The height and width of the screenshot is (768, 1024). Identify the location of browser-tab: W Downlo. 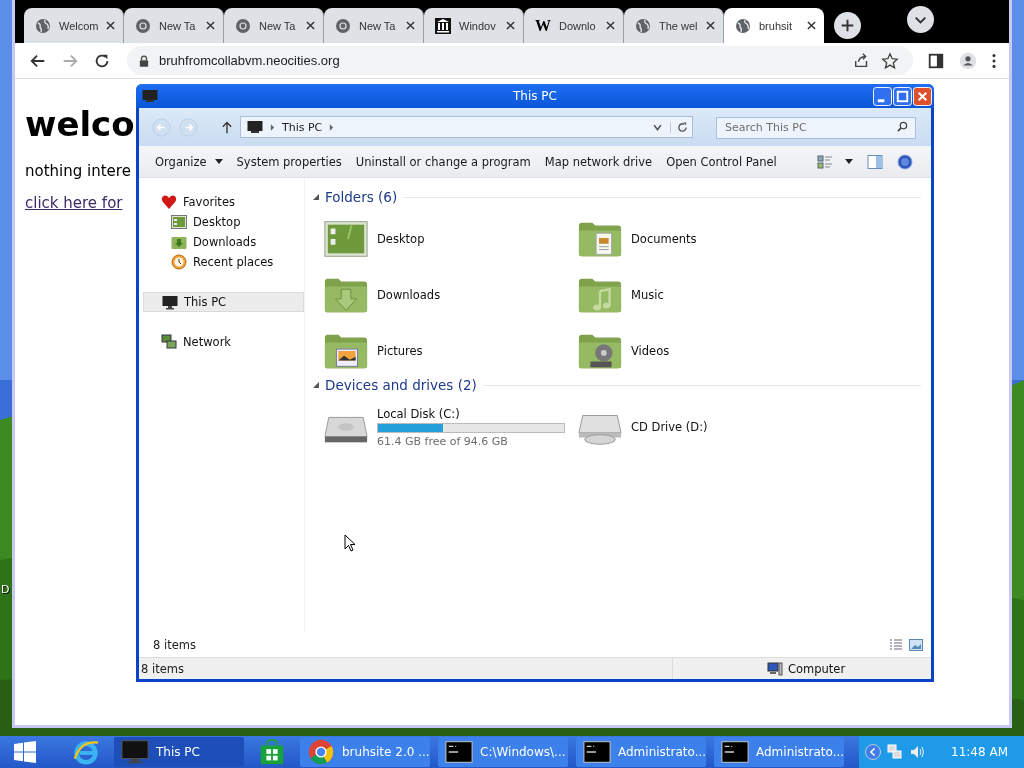
(574, 25).